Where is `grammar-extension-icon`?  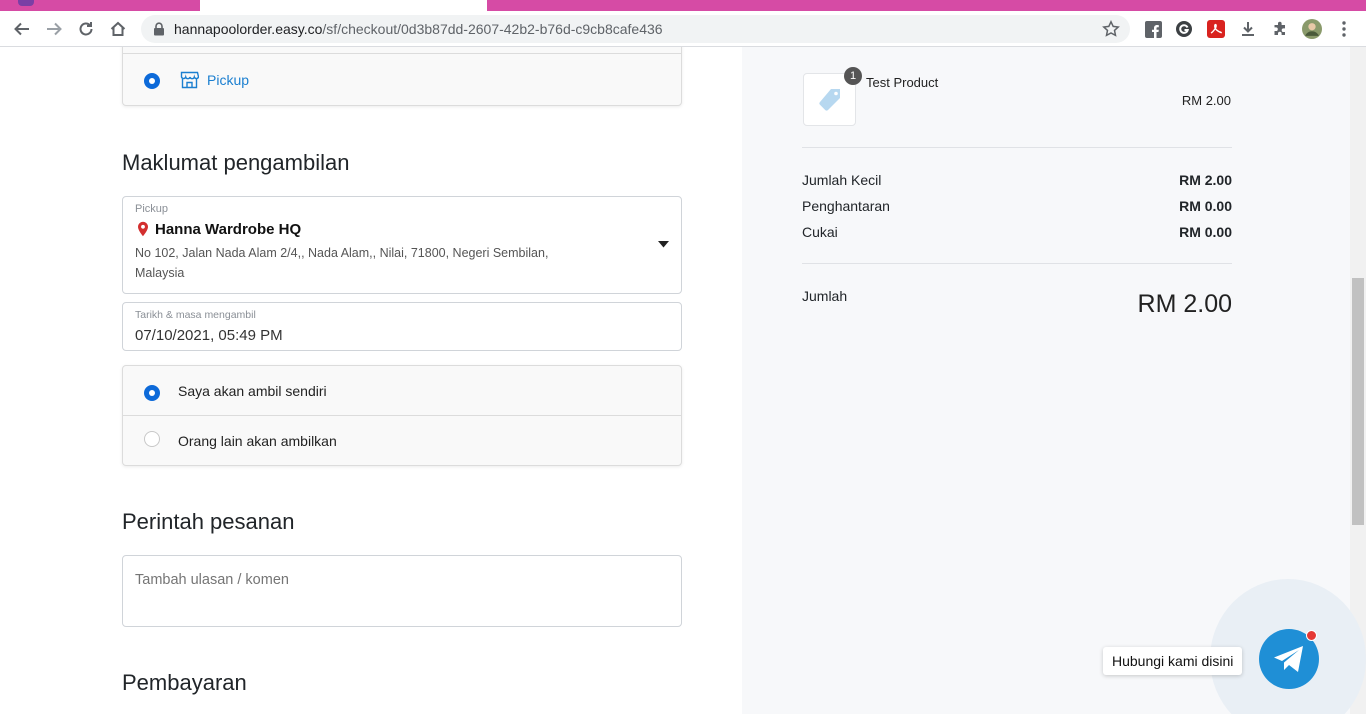
grammar-extension-icon is located at coordinates (1184, 29).